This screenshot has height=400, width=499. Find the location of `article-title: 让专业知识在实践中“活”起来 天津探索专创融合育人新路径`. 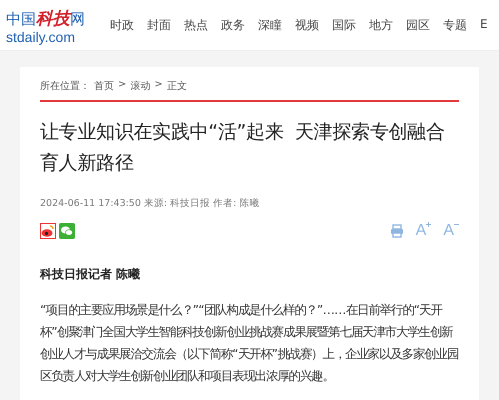

article-title: 让专业知识在实践中“活”起来 天津探索专创融合育人新路径 is located at coordinates (243, 148).